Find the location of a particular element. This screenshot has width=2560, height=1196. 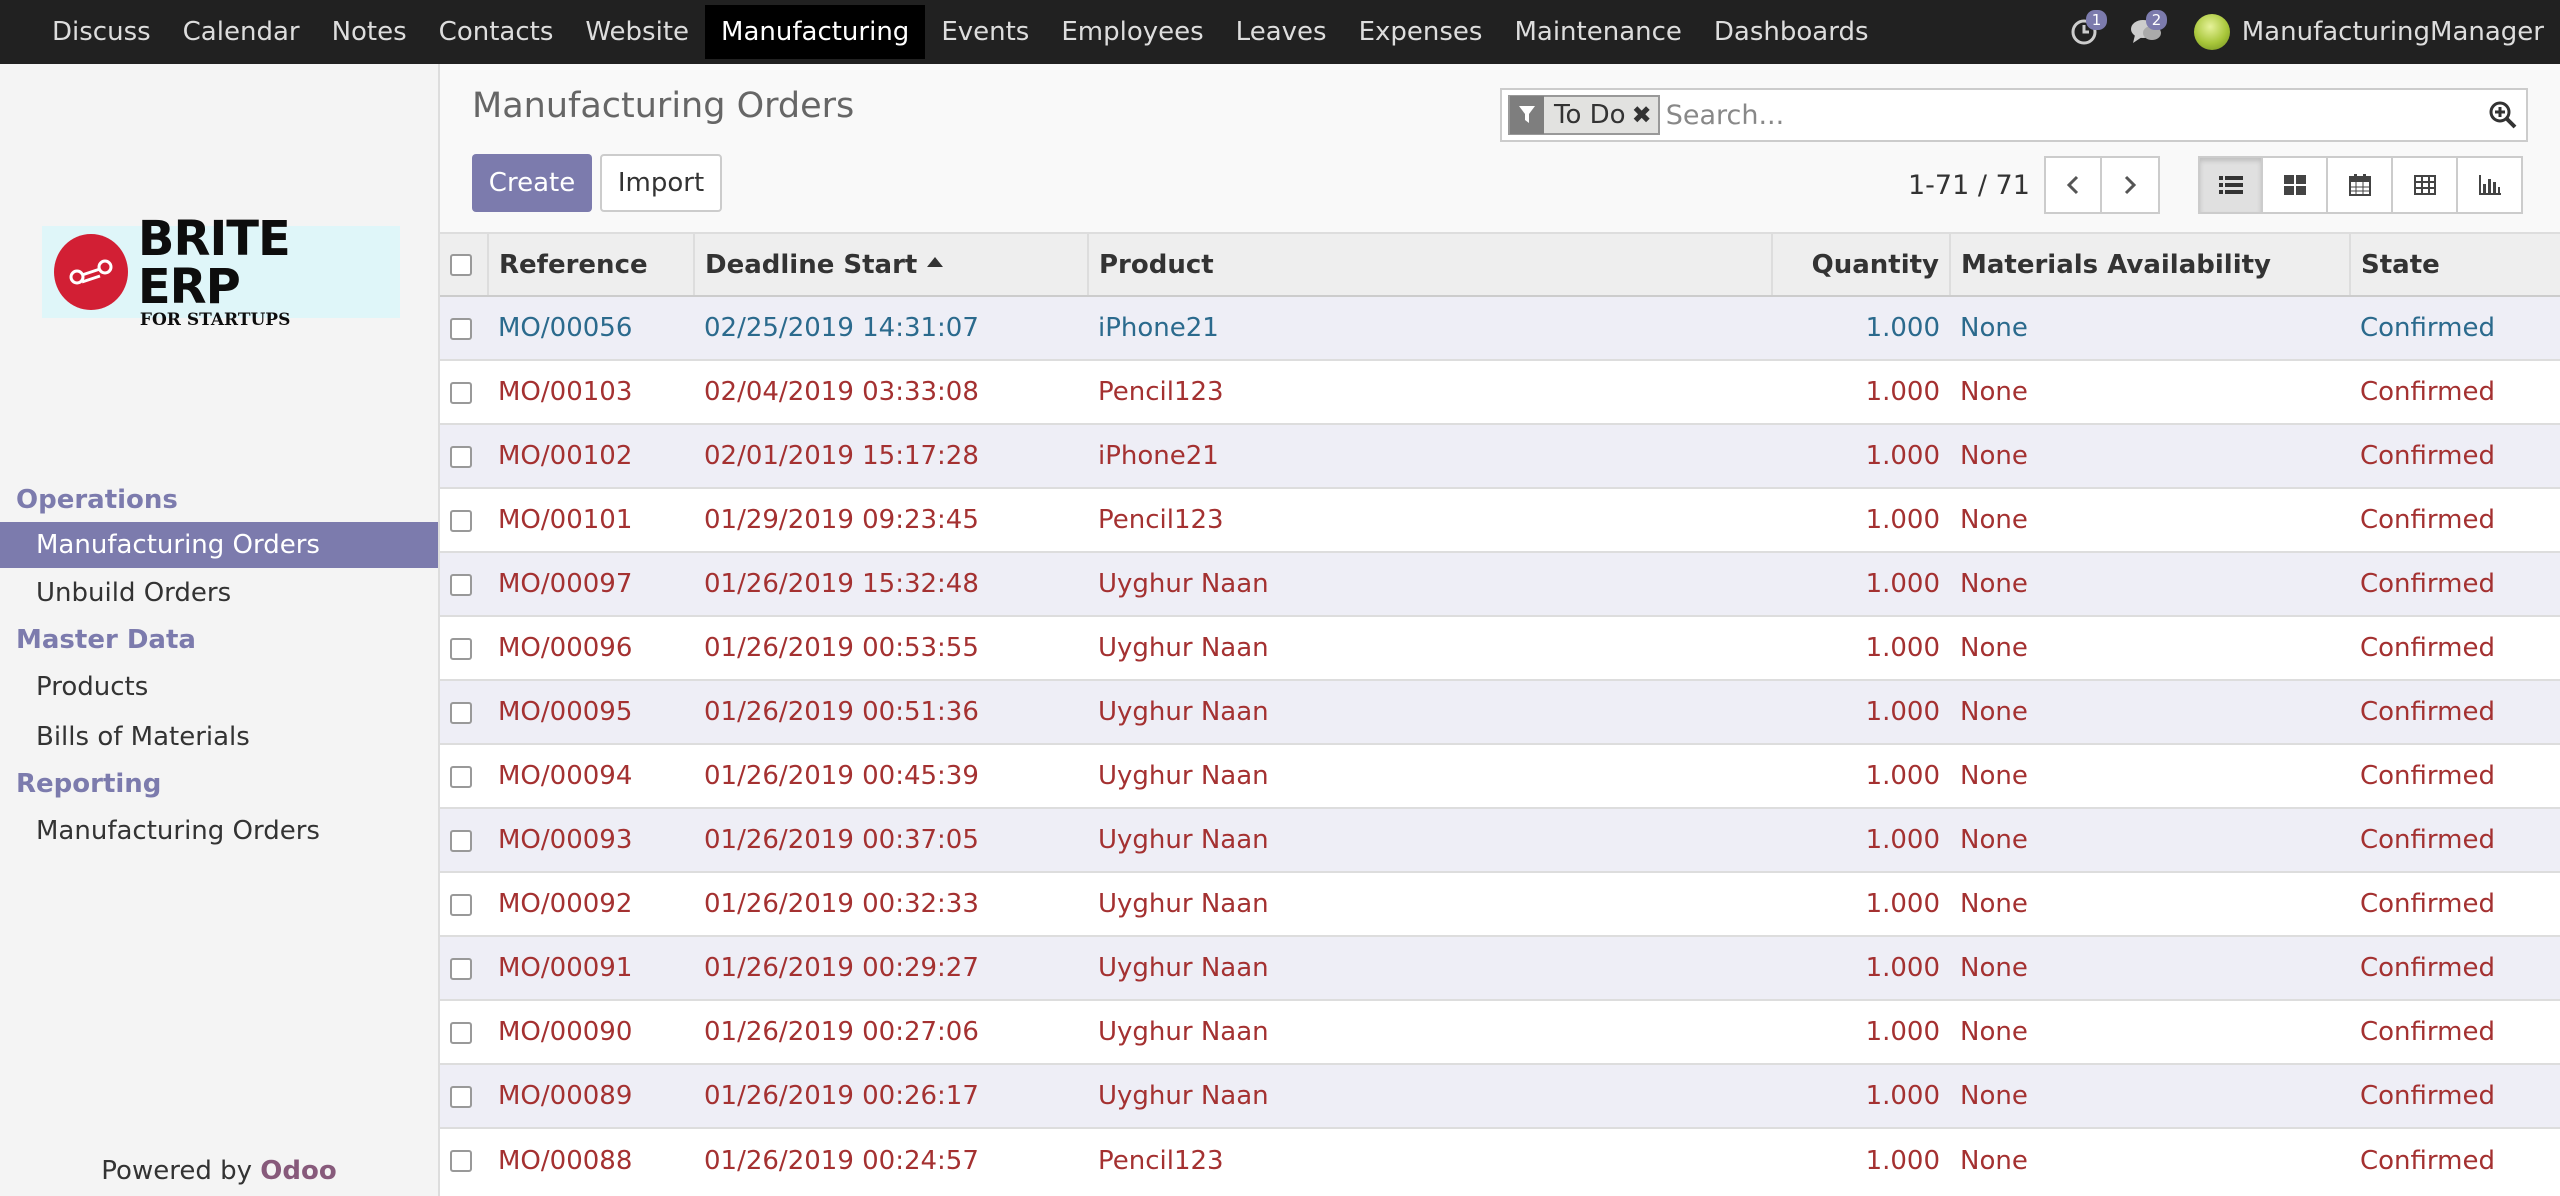

pivot-view-button is located at coordinates (2425, 185).